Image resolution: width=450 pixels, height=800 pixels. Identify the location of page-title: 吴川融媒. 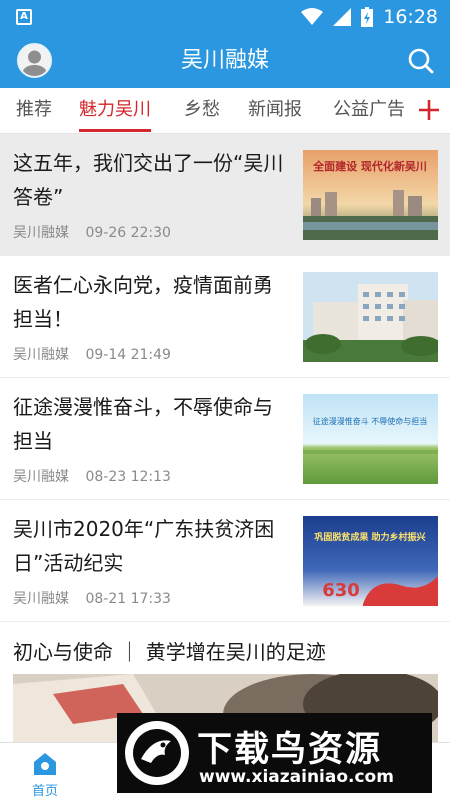
(224, 60).